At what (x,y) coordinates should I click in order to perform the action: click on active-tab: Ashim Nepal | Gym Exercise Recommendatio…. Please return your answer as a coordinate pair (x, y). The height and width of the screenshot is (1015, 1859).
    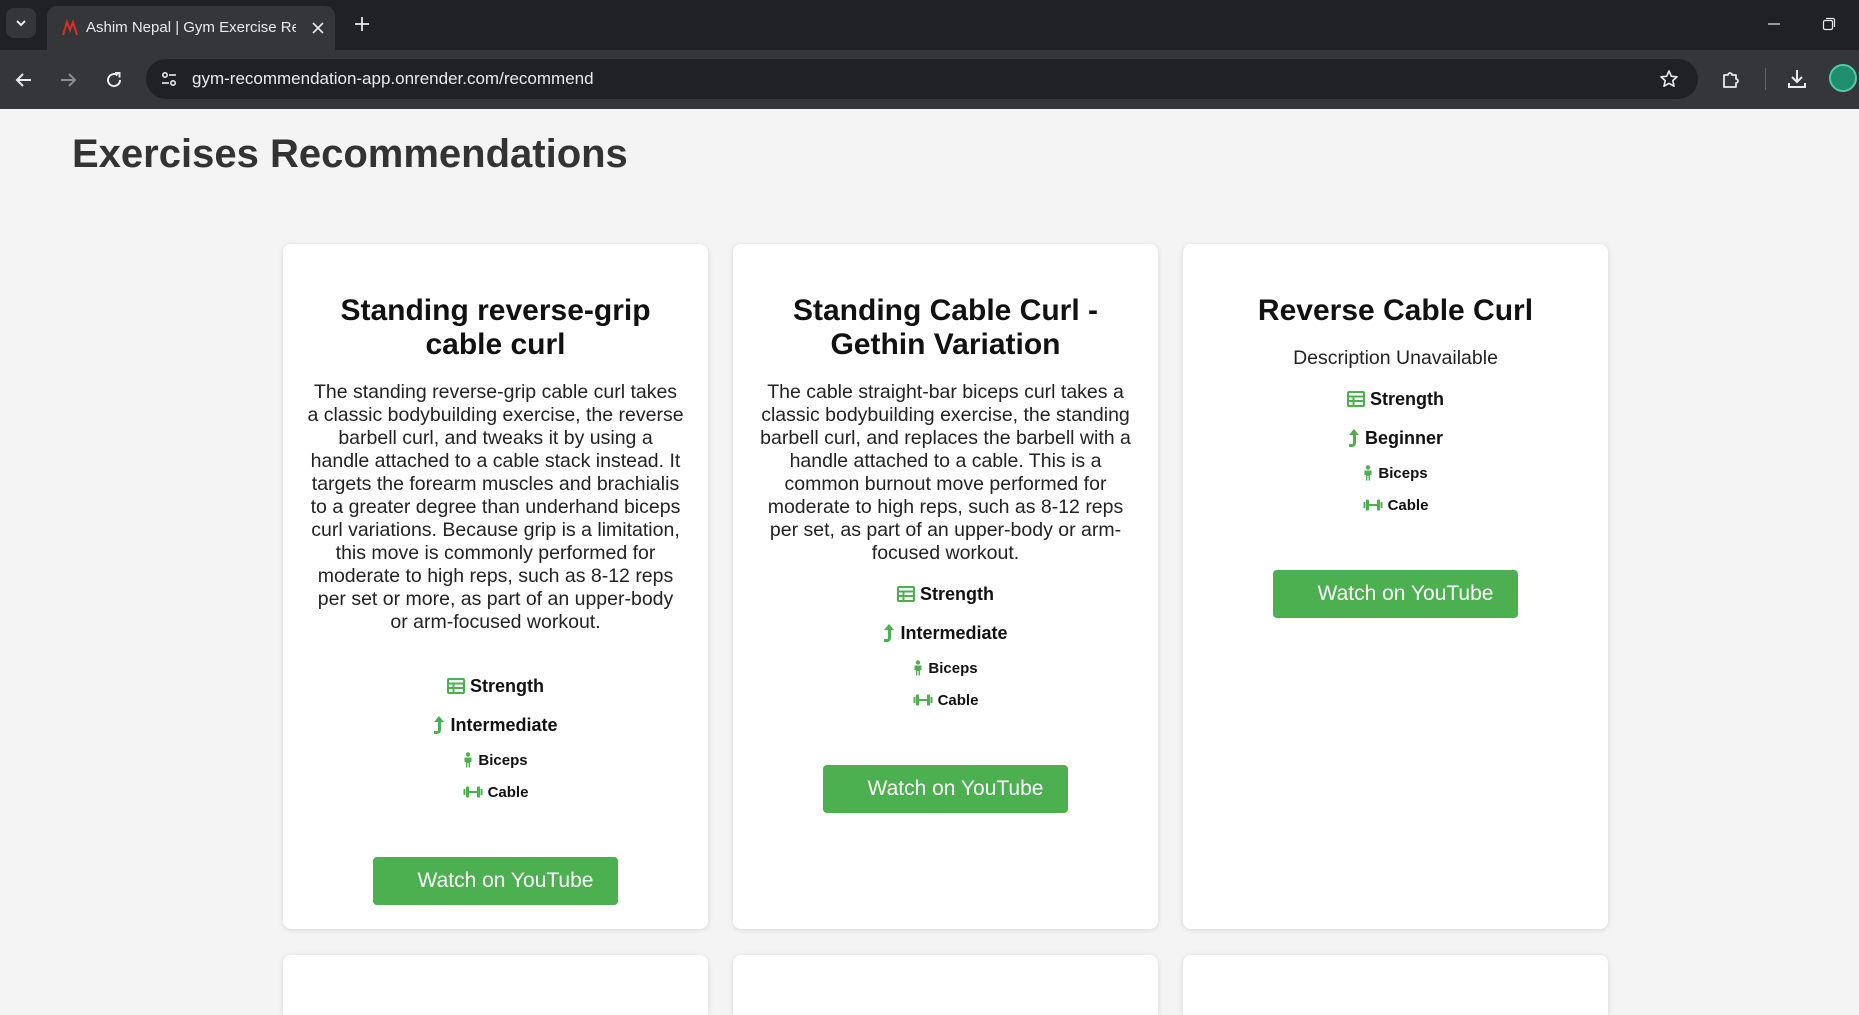
    Looking at the image, I should click on (191, 28).